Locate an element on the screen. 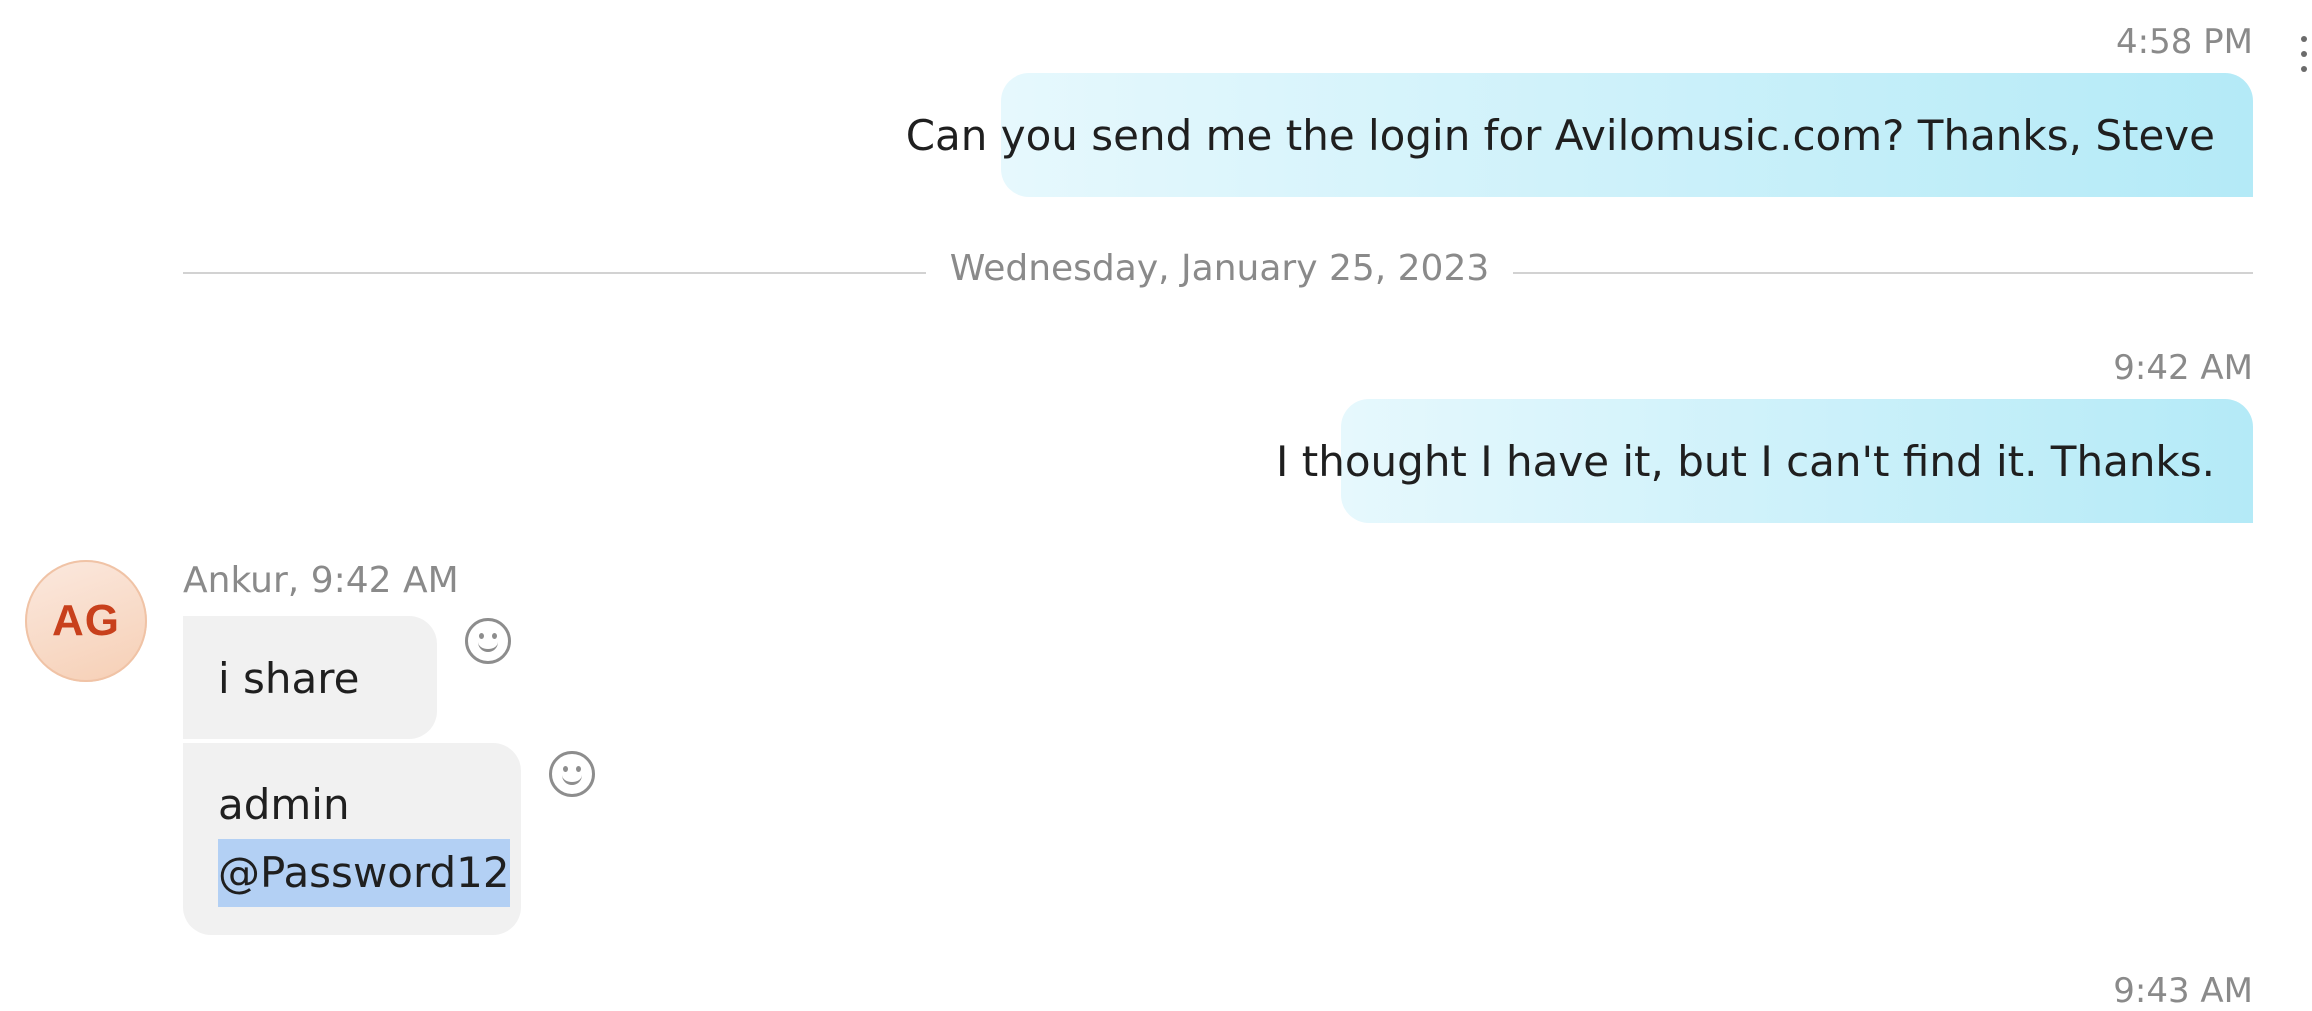 The height and width of the screenshot is (1011, 2312). message-text-line: admin is located at coordinates (284, 804).